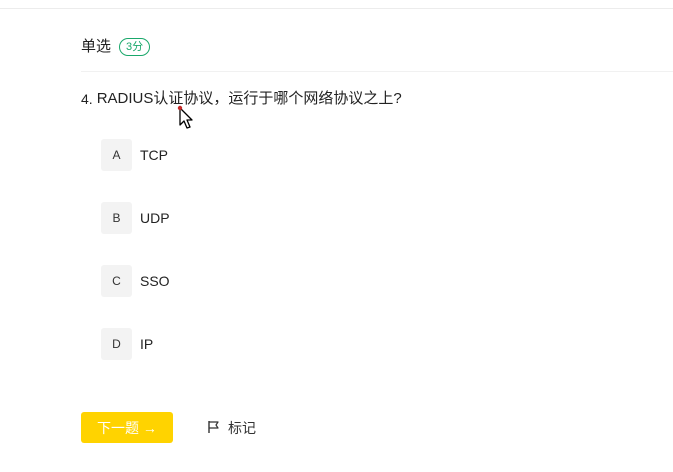 The image size is (673, 472). What do you see at coordinates (155, 281) in the screenshot?
I see `option-text: SSO` at bounding box center [155, 281].